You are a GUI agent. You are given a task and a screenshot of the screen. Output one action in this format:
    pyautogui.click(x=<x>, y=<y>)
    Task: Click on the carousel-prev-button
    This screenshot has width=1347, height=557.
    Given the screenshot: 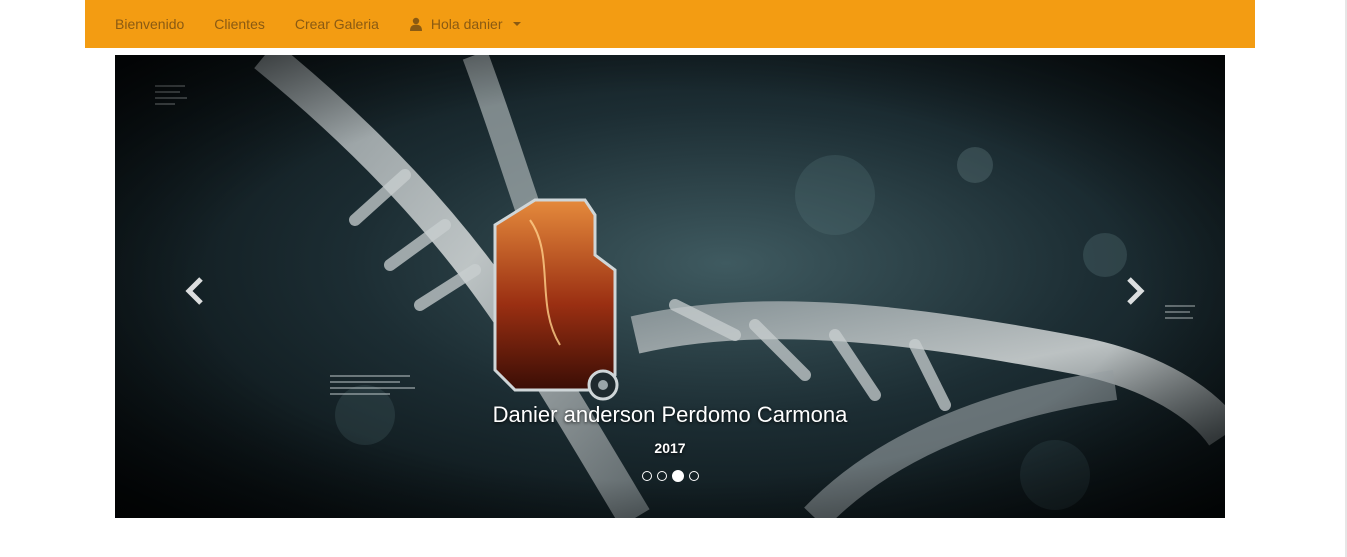 What is the action you would take?
    pyautogui.click(x=195, y=291)
    